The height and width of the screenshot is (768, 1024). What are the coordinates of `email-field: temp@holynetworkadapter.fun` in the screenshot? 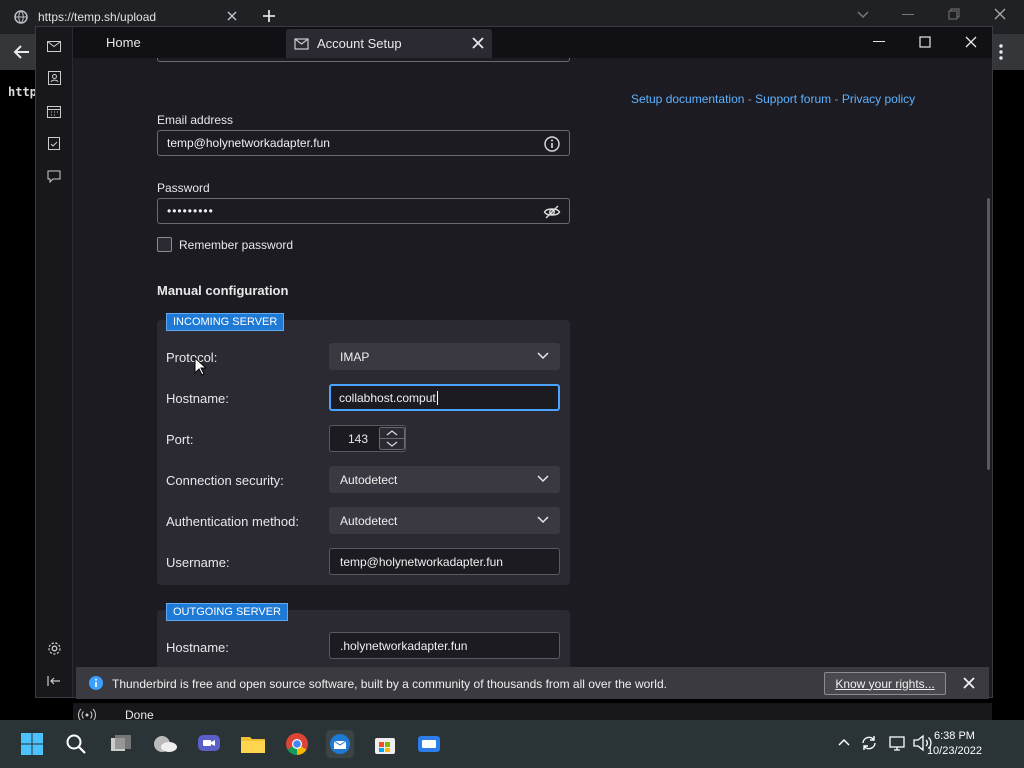 It's located at (363, 143).